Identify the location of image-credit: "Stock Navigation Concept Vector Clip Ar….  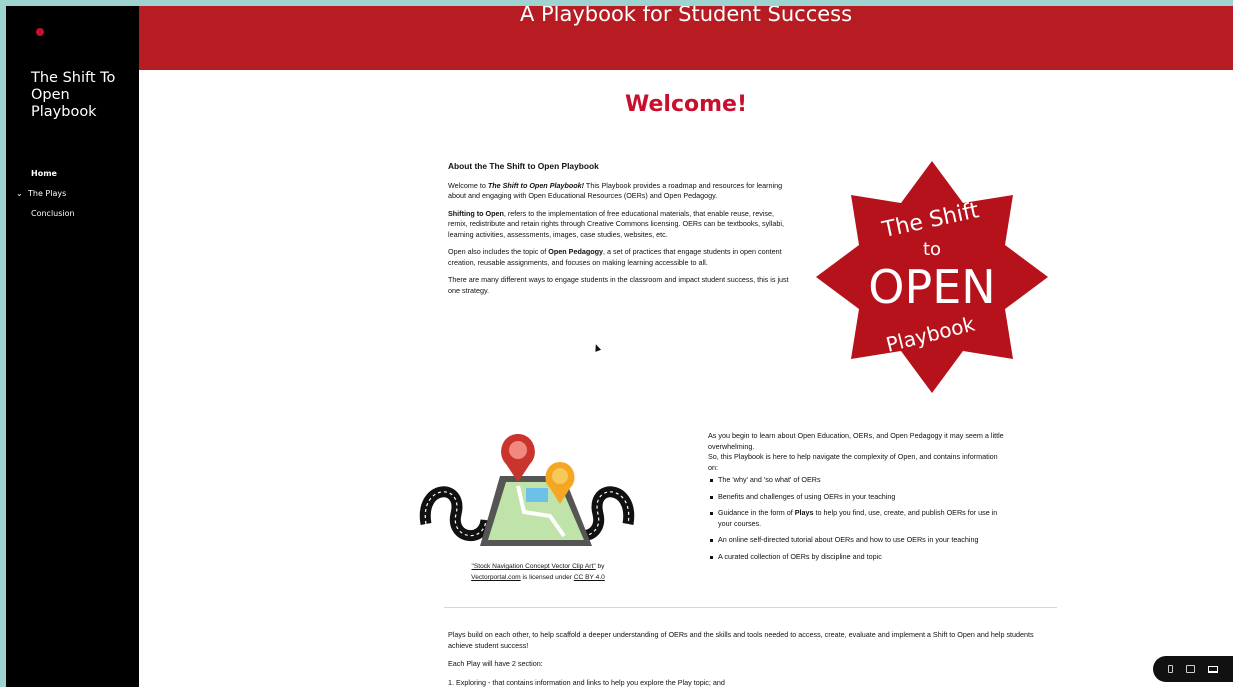
(538, 572).